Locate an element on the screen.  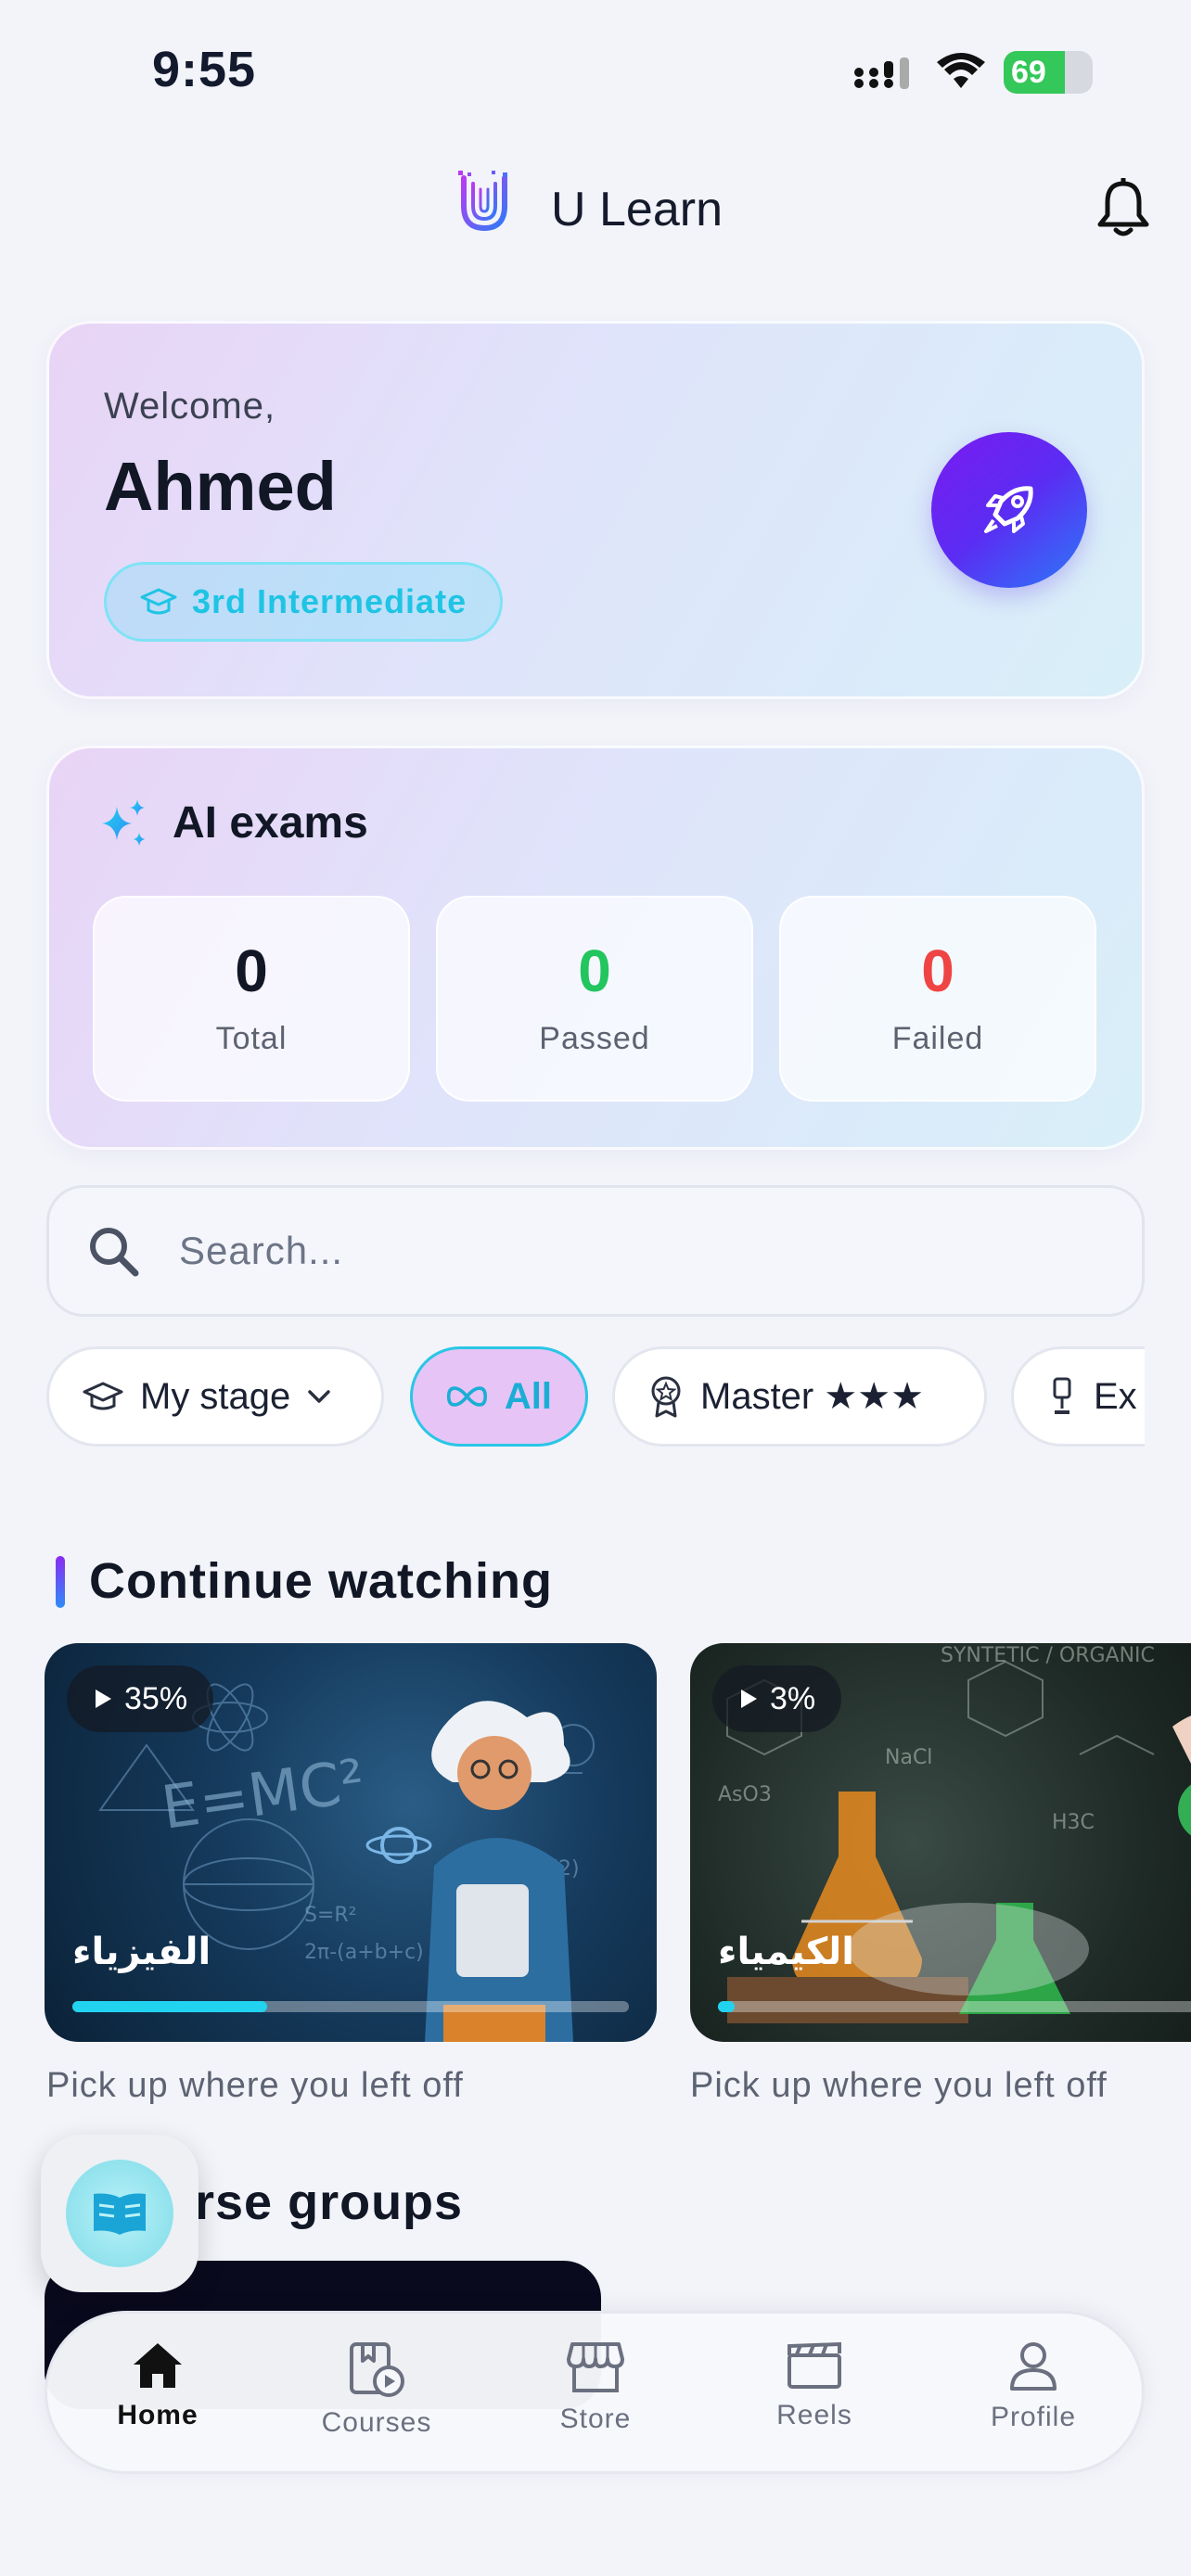
tab-reels: Reels is located at coordinates (814, 2385).